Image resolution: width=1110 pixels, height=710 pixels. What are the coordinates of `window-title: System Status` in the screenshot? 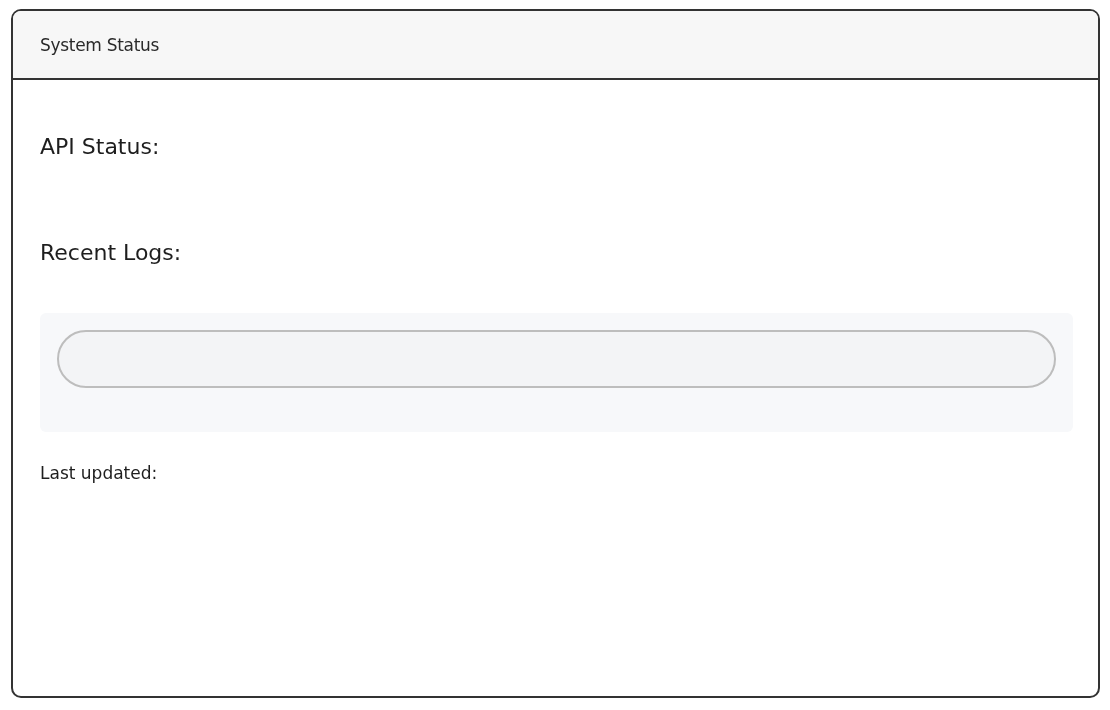 It's located at (100, 44).